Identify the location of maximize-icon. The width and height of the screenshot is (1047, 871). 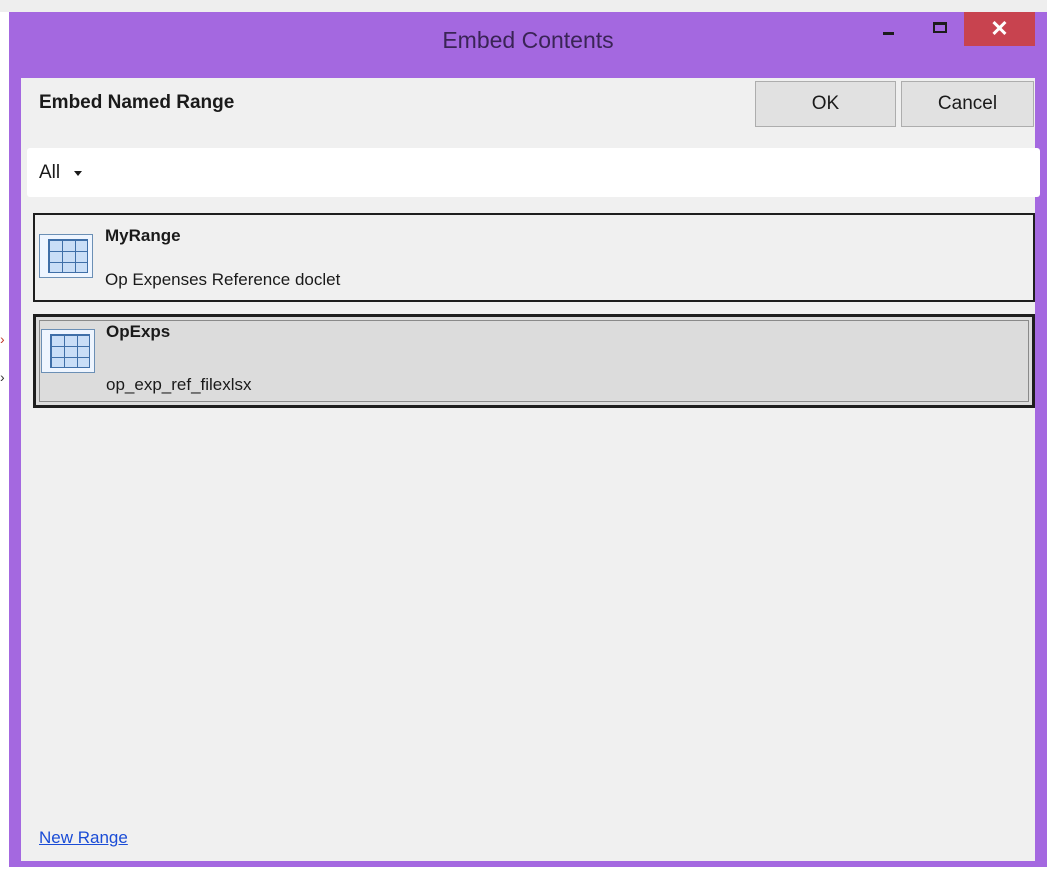
(940, 27).